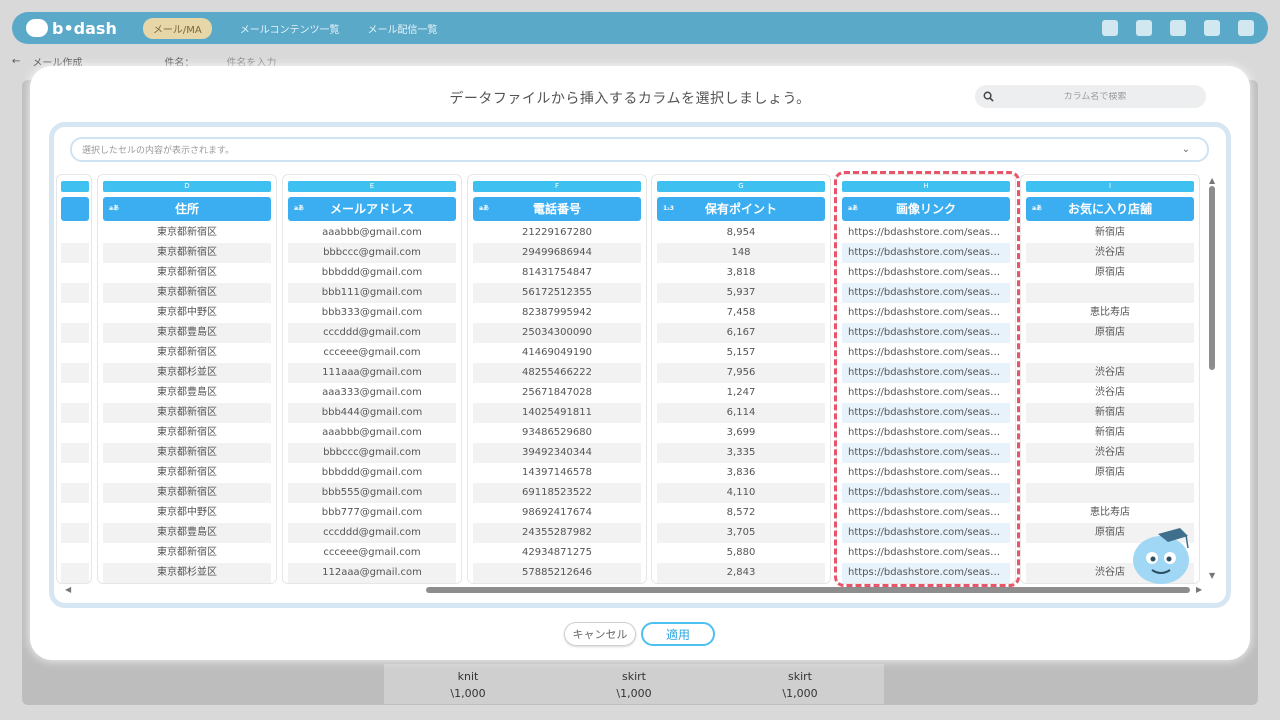 This screenshot has height=720, width=1280. What do you see at coordinates (372, 209) in the screenshot?
I see `column-header: aあ メールアドレス` at bounding box center [372, 209].